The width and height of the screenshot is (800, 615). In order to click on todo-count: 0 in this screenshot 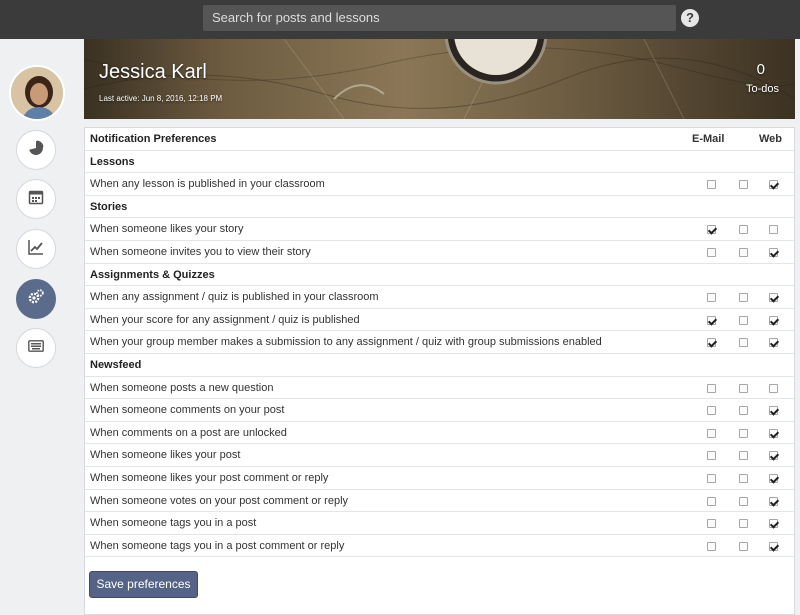, I will do `click(761, 69)`.